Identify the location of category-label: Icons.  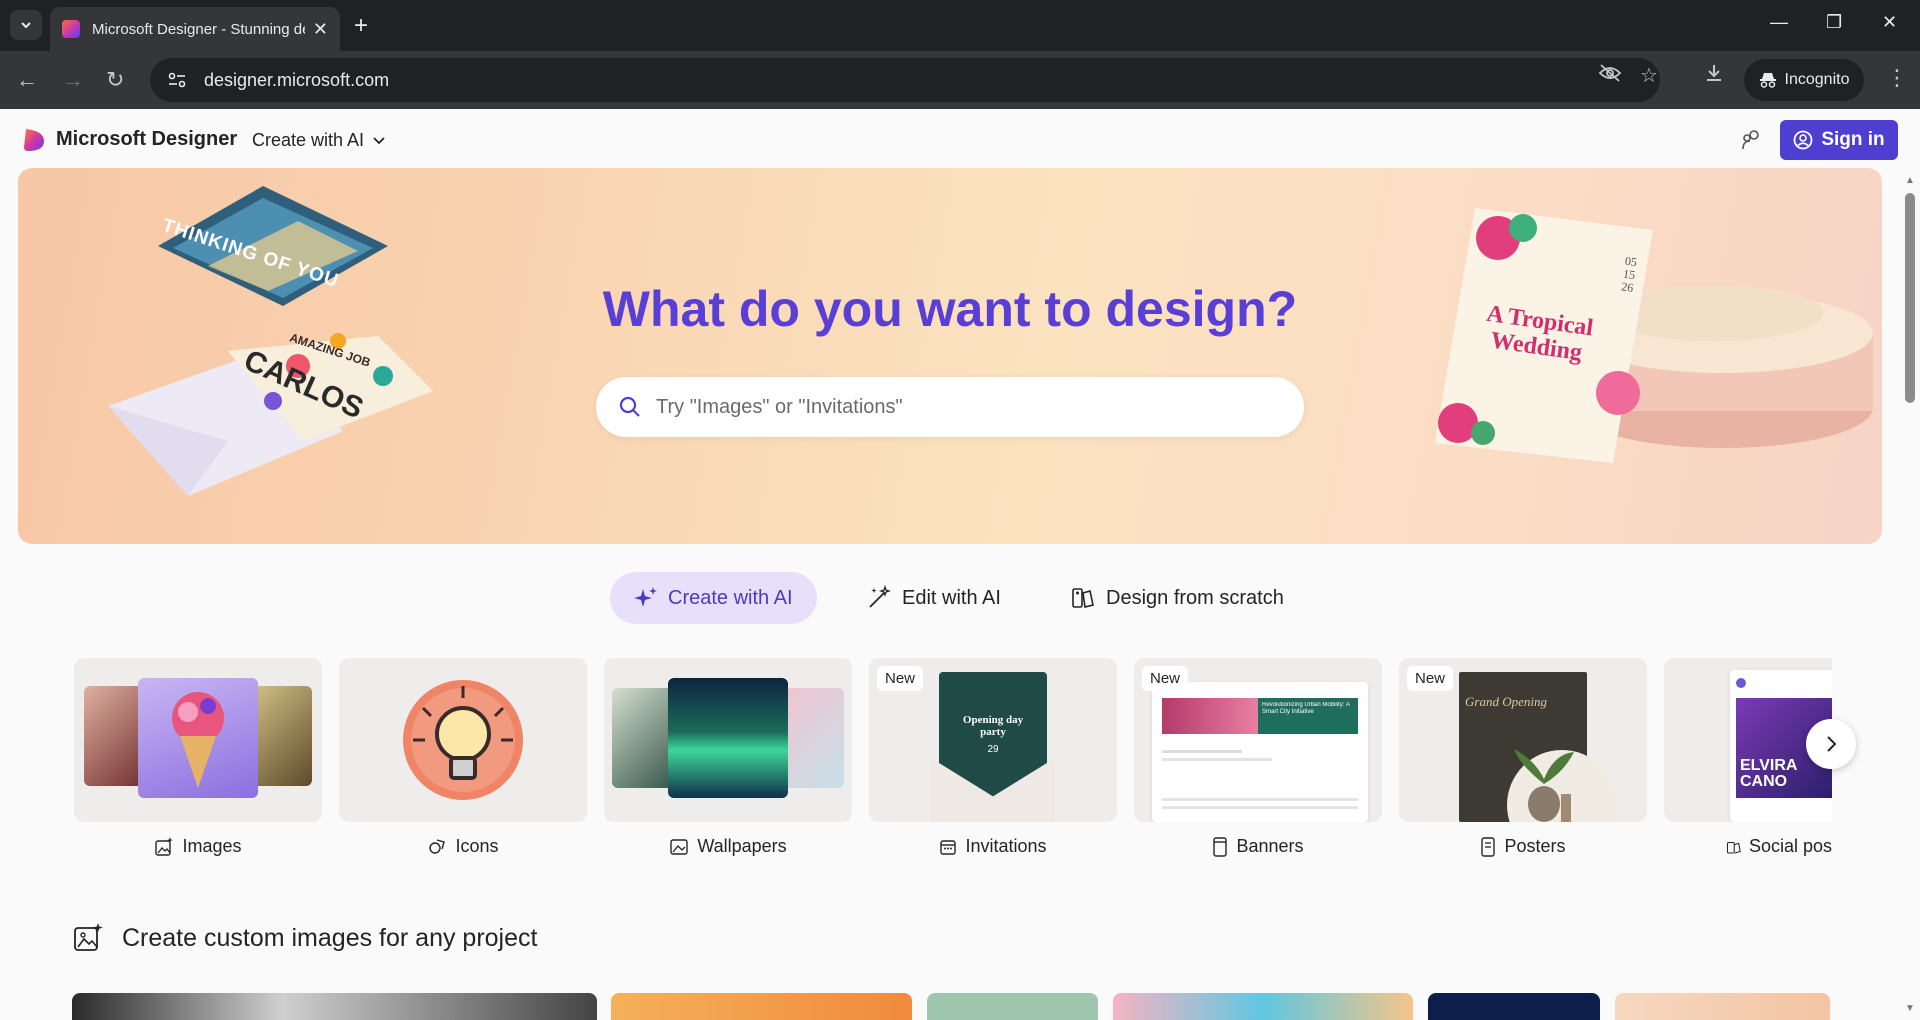
(463, 846).